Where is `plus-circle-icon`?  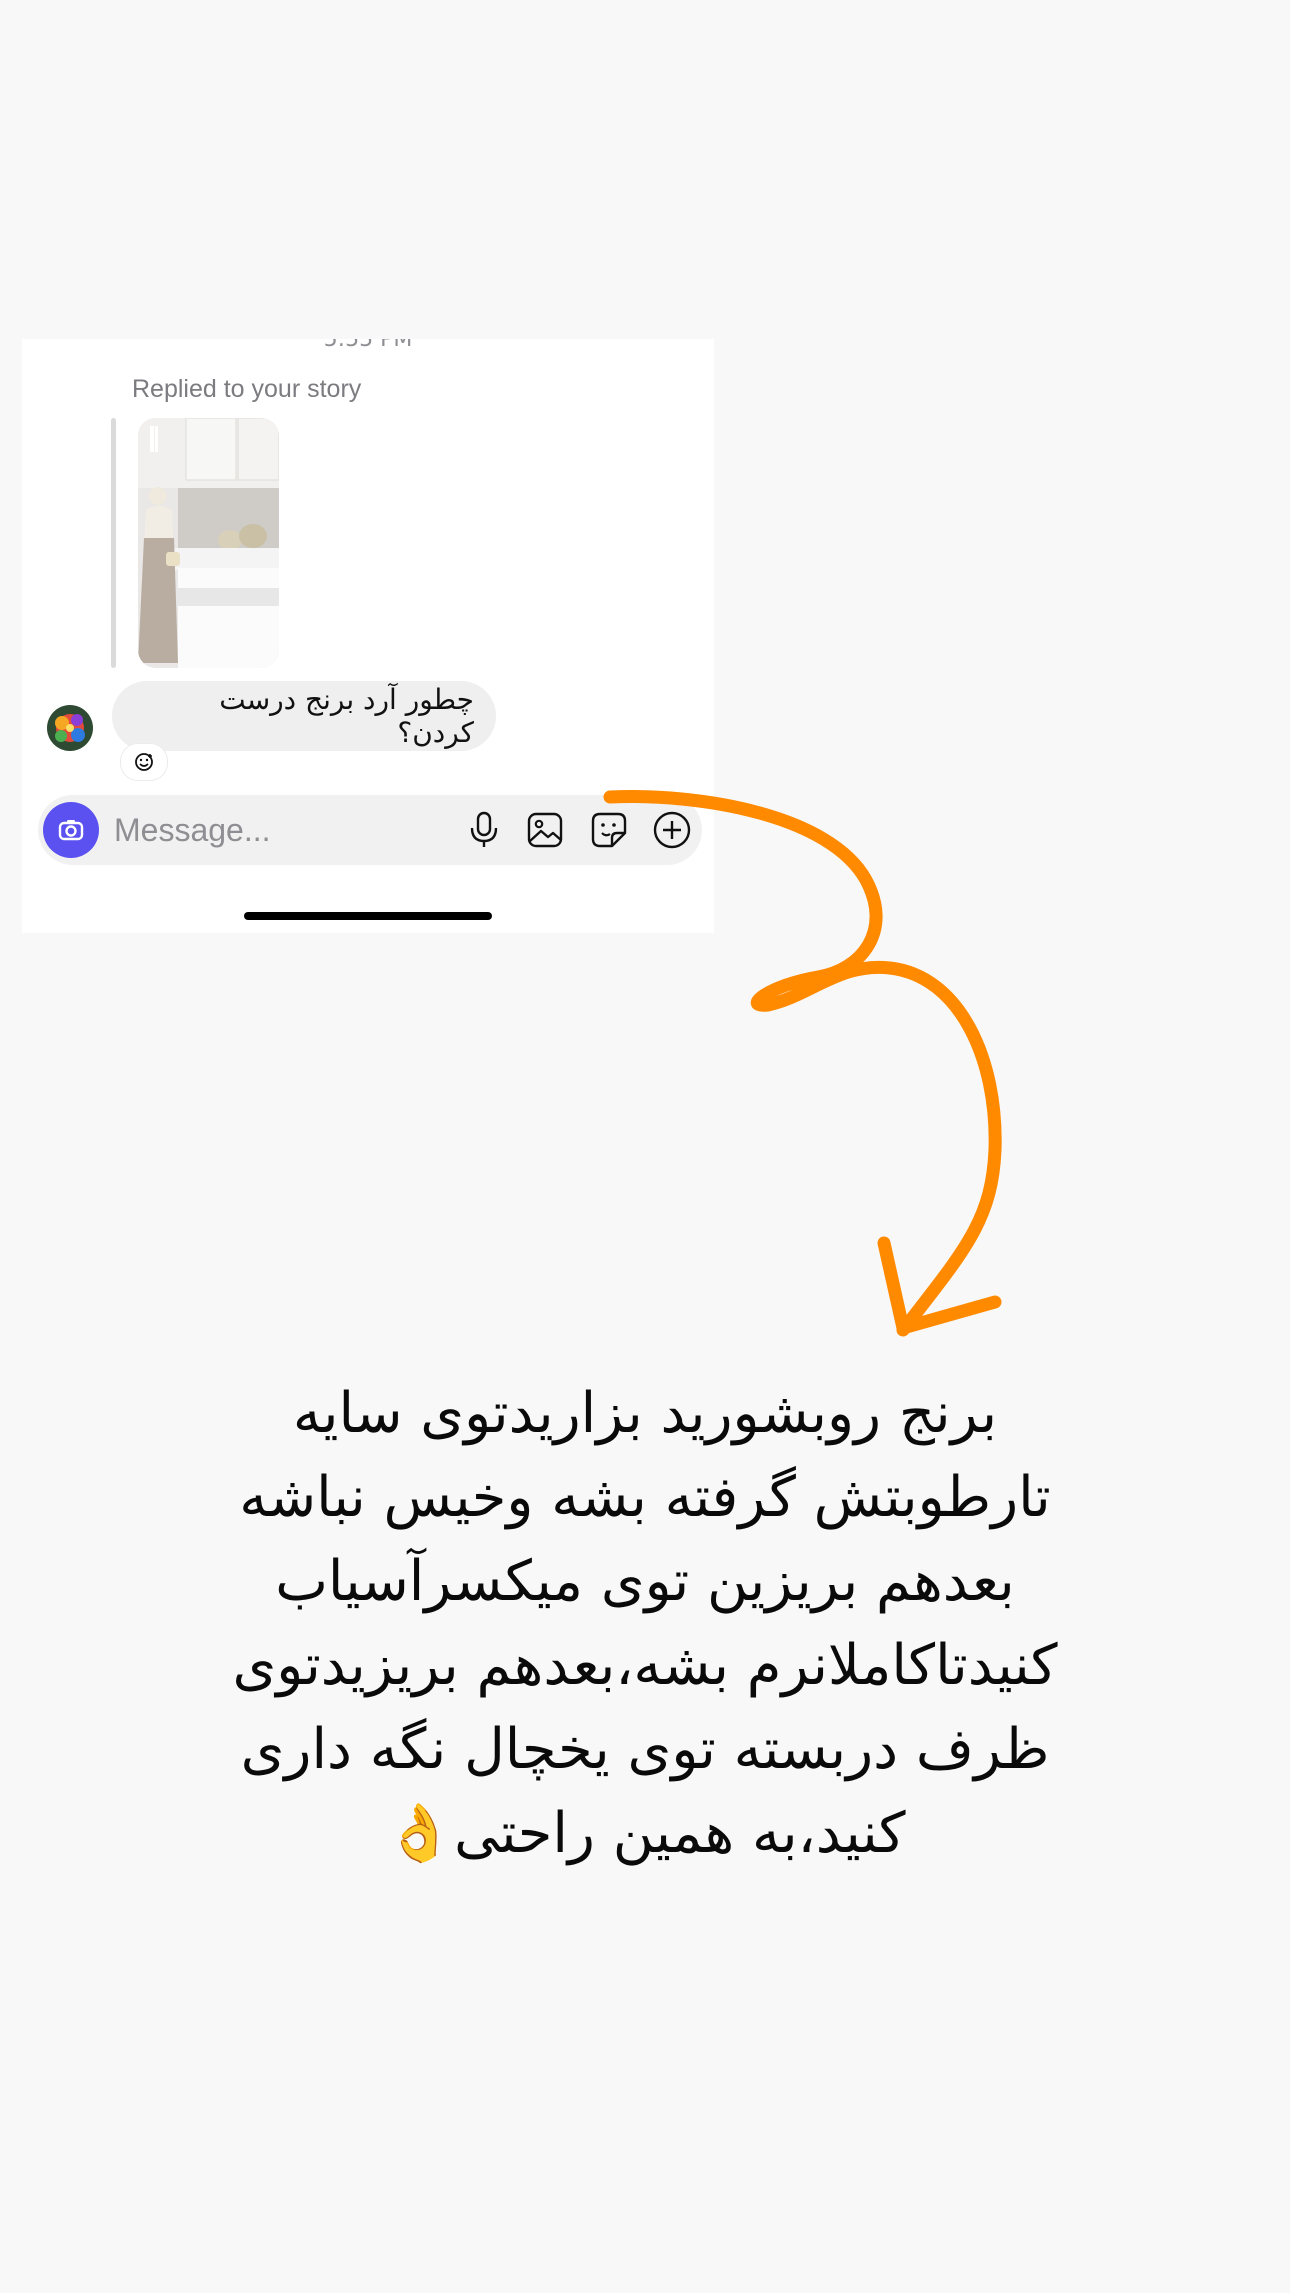
plus-circle-icon is located at coordinates (672, 830).